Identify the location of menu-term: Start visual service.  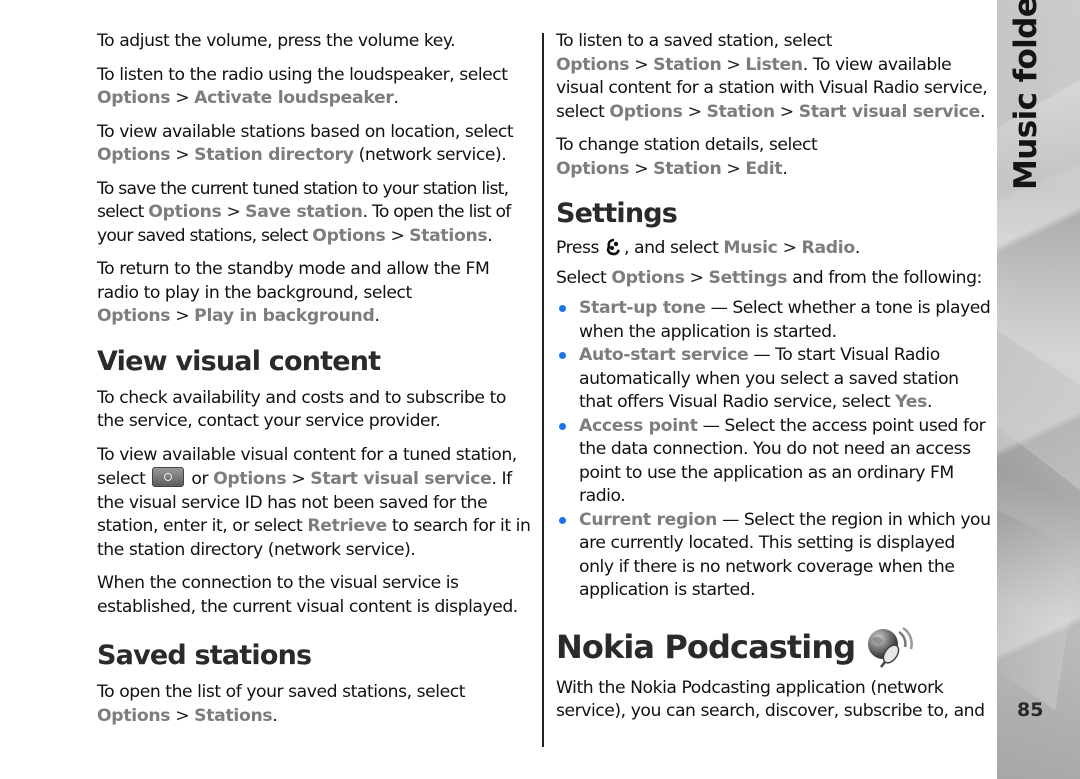
(889, 111).